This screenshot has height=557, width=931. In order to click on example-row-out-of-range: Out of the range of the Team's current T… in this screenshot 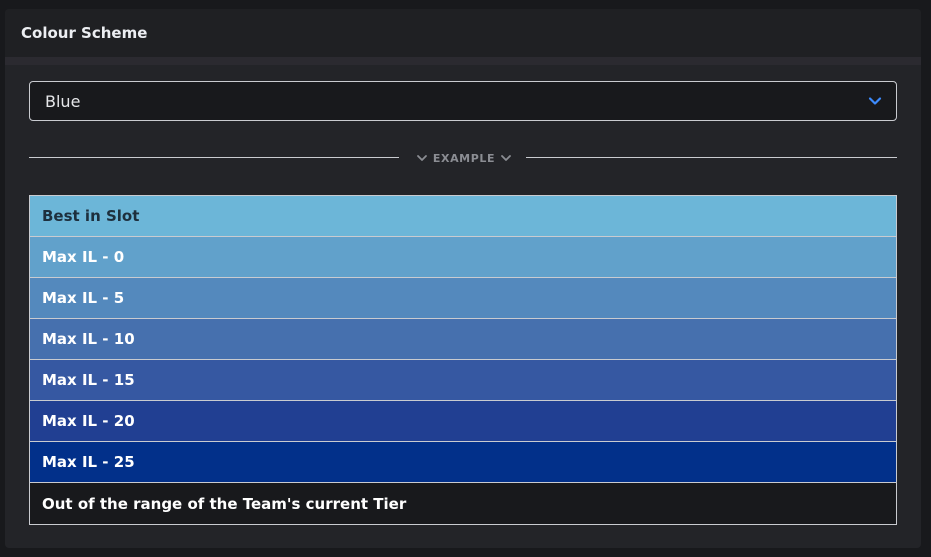, I will do `click(463, 503)`.